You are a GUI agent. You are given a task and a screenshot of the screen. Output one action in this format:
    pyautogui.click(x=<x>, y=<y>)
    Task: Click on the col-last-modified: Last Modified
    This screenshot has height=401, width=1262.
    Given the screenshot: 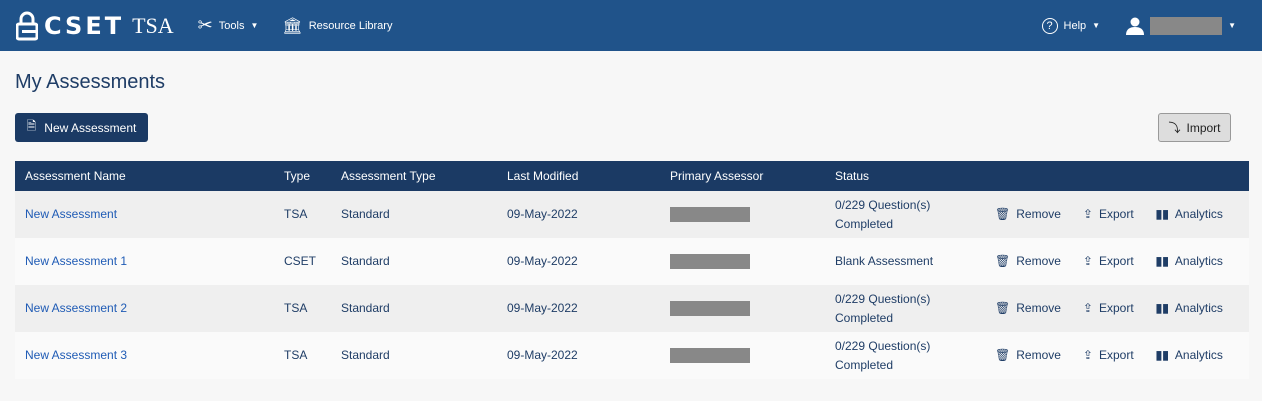 What is the action you would take?
    pyautogui.click(x=578, y=176)
    